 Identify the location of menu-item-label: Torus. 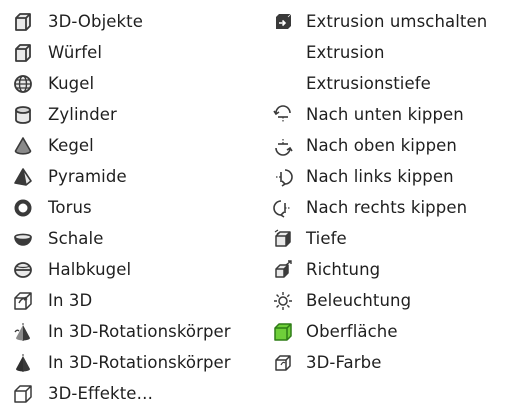
(70, 207).